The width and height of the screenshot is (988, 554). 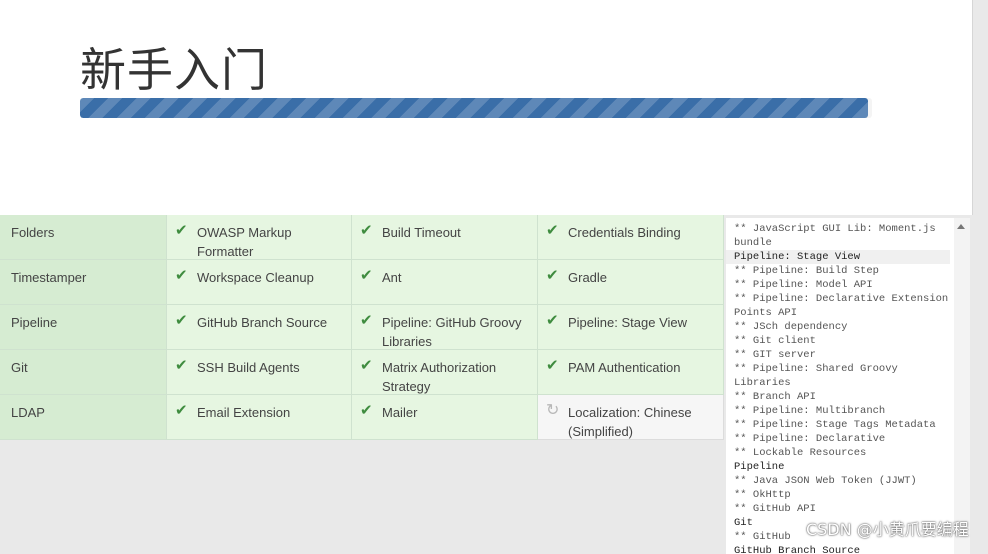 I want to click on plugin-name: Ant, so click(x=392, y=277).